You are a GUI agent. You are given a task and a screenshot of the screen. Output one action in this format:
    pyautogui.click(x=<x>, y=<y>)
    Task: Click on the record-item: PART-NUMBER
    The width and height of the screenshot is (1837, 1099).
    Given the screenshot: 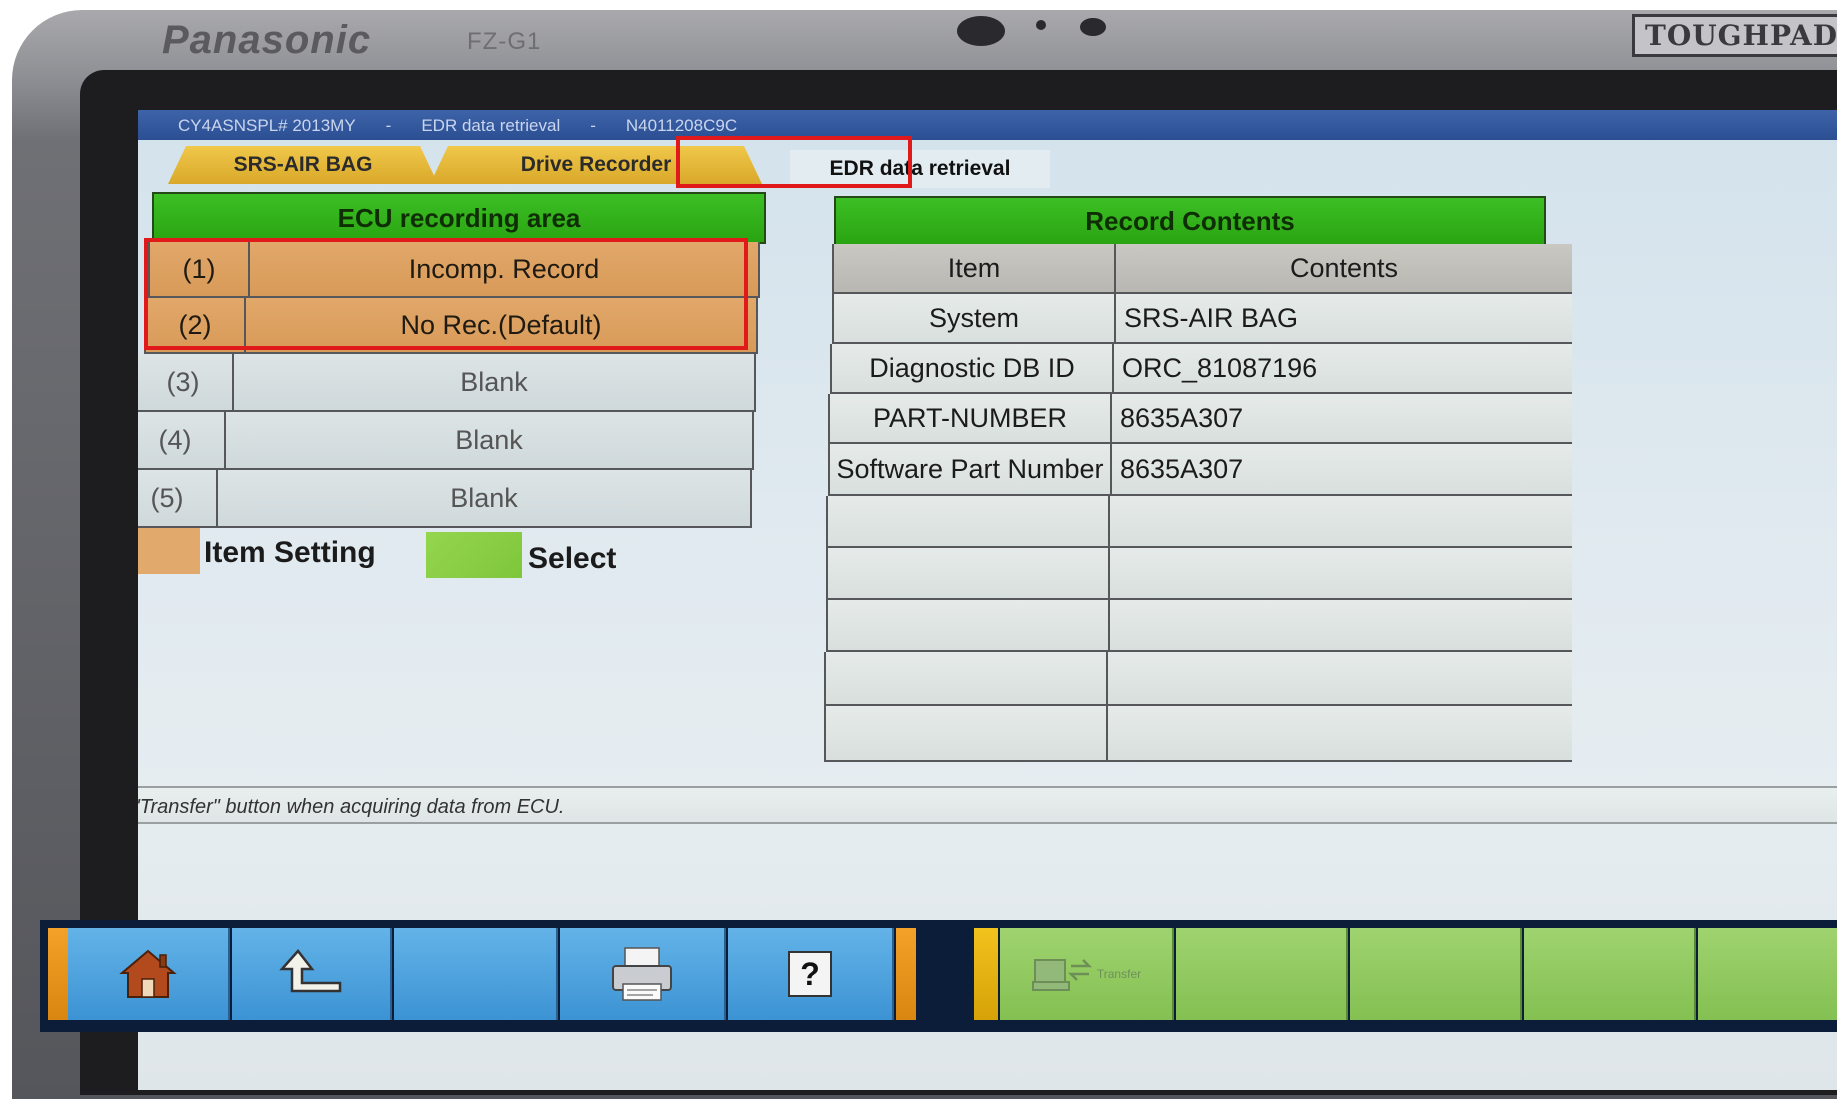 What is the action you would take?
    pyautogui.click(x=971, y=418)
    